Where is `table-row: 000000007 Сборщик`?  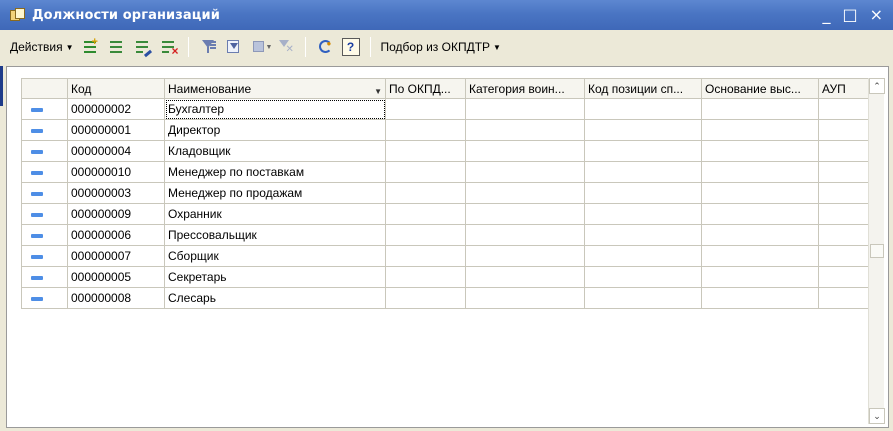
table-row: 000000007 Сборщик is located at coordinates (447, 256).